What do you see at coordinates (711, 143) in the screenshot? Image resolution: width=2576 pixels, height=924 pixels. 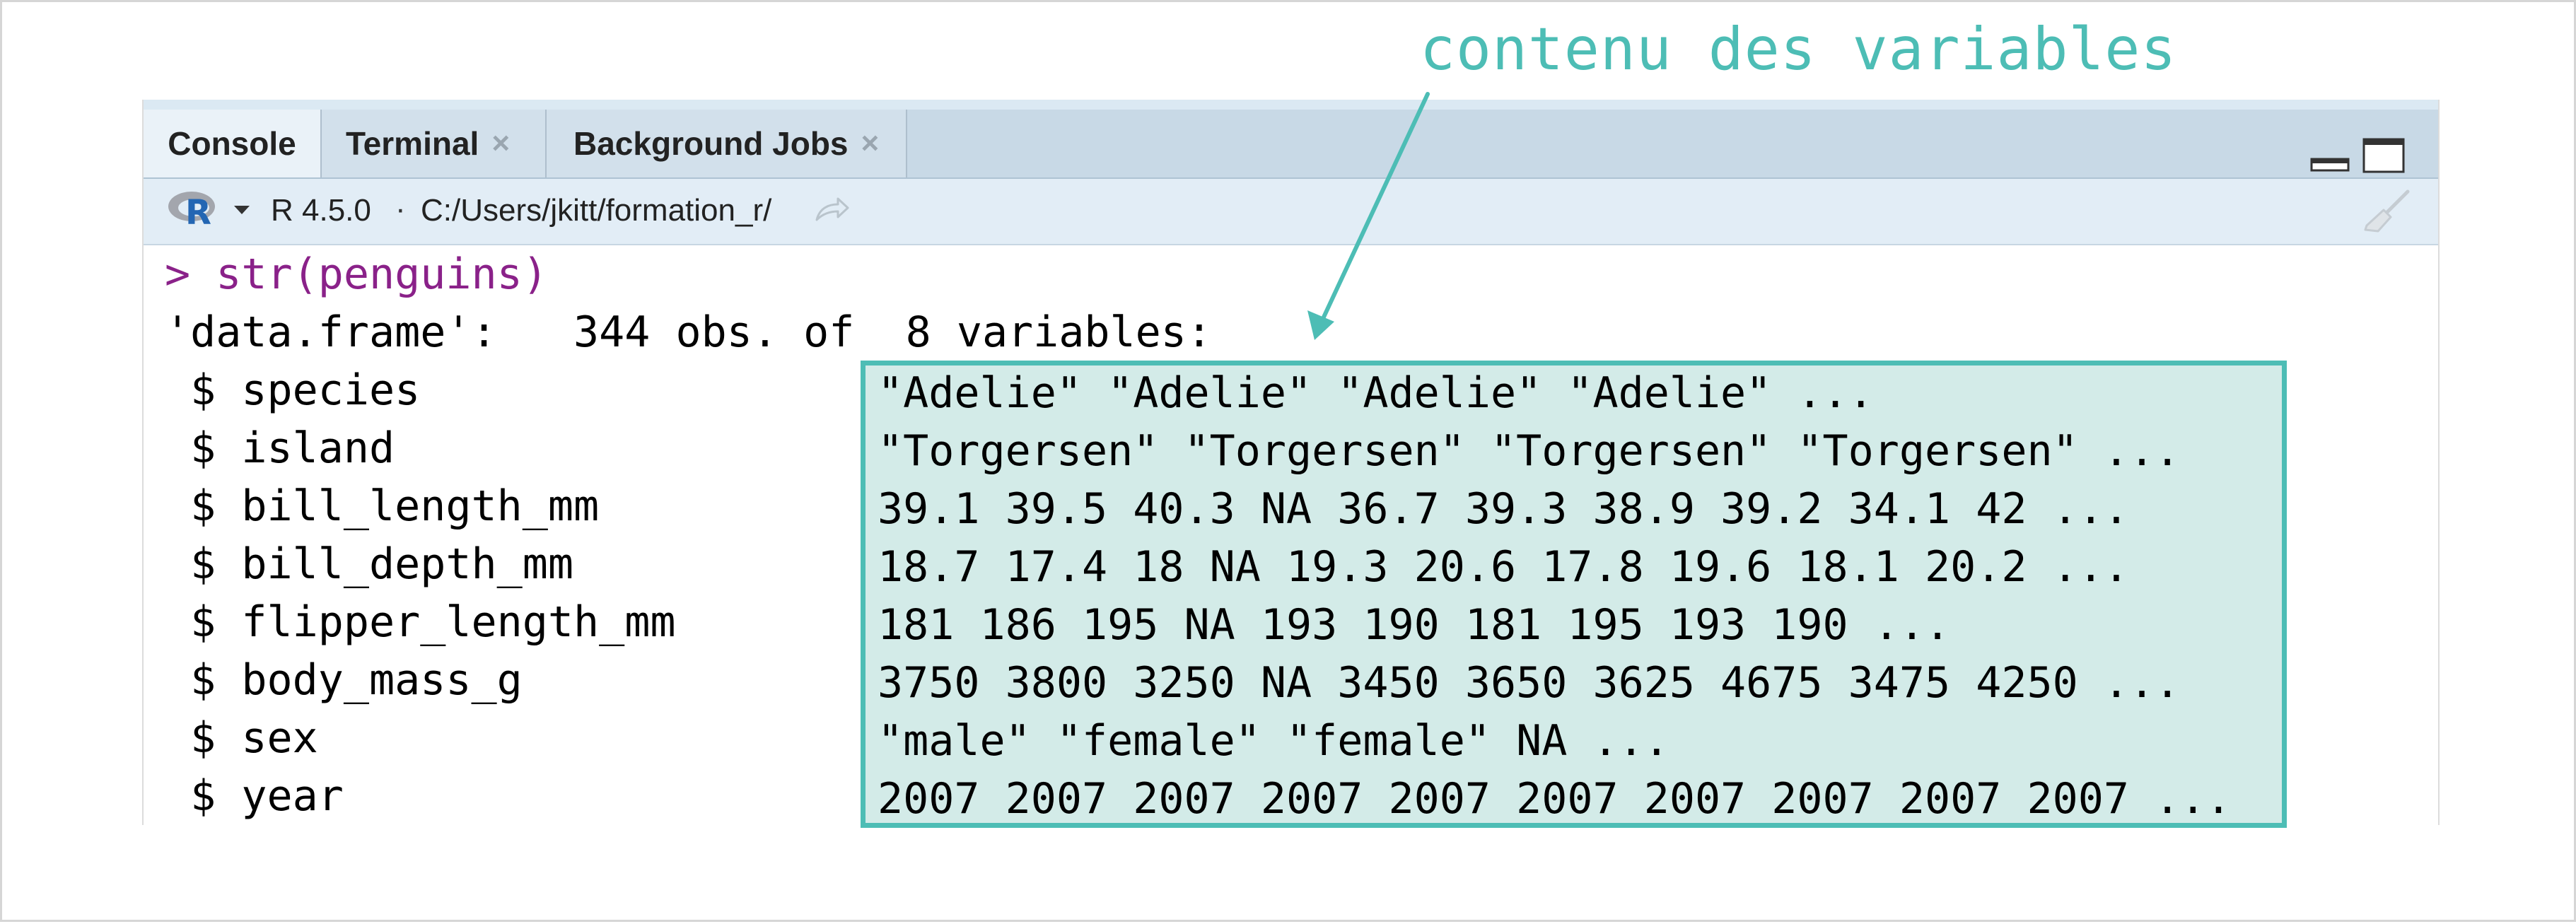 I see `tab-background-jobs-label: Background Jobs` at bounding box center [711, 143].